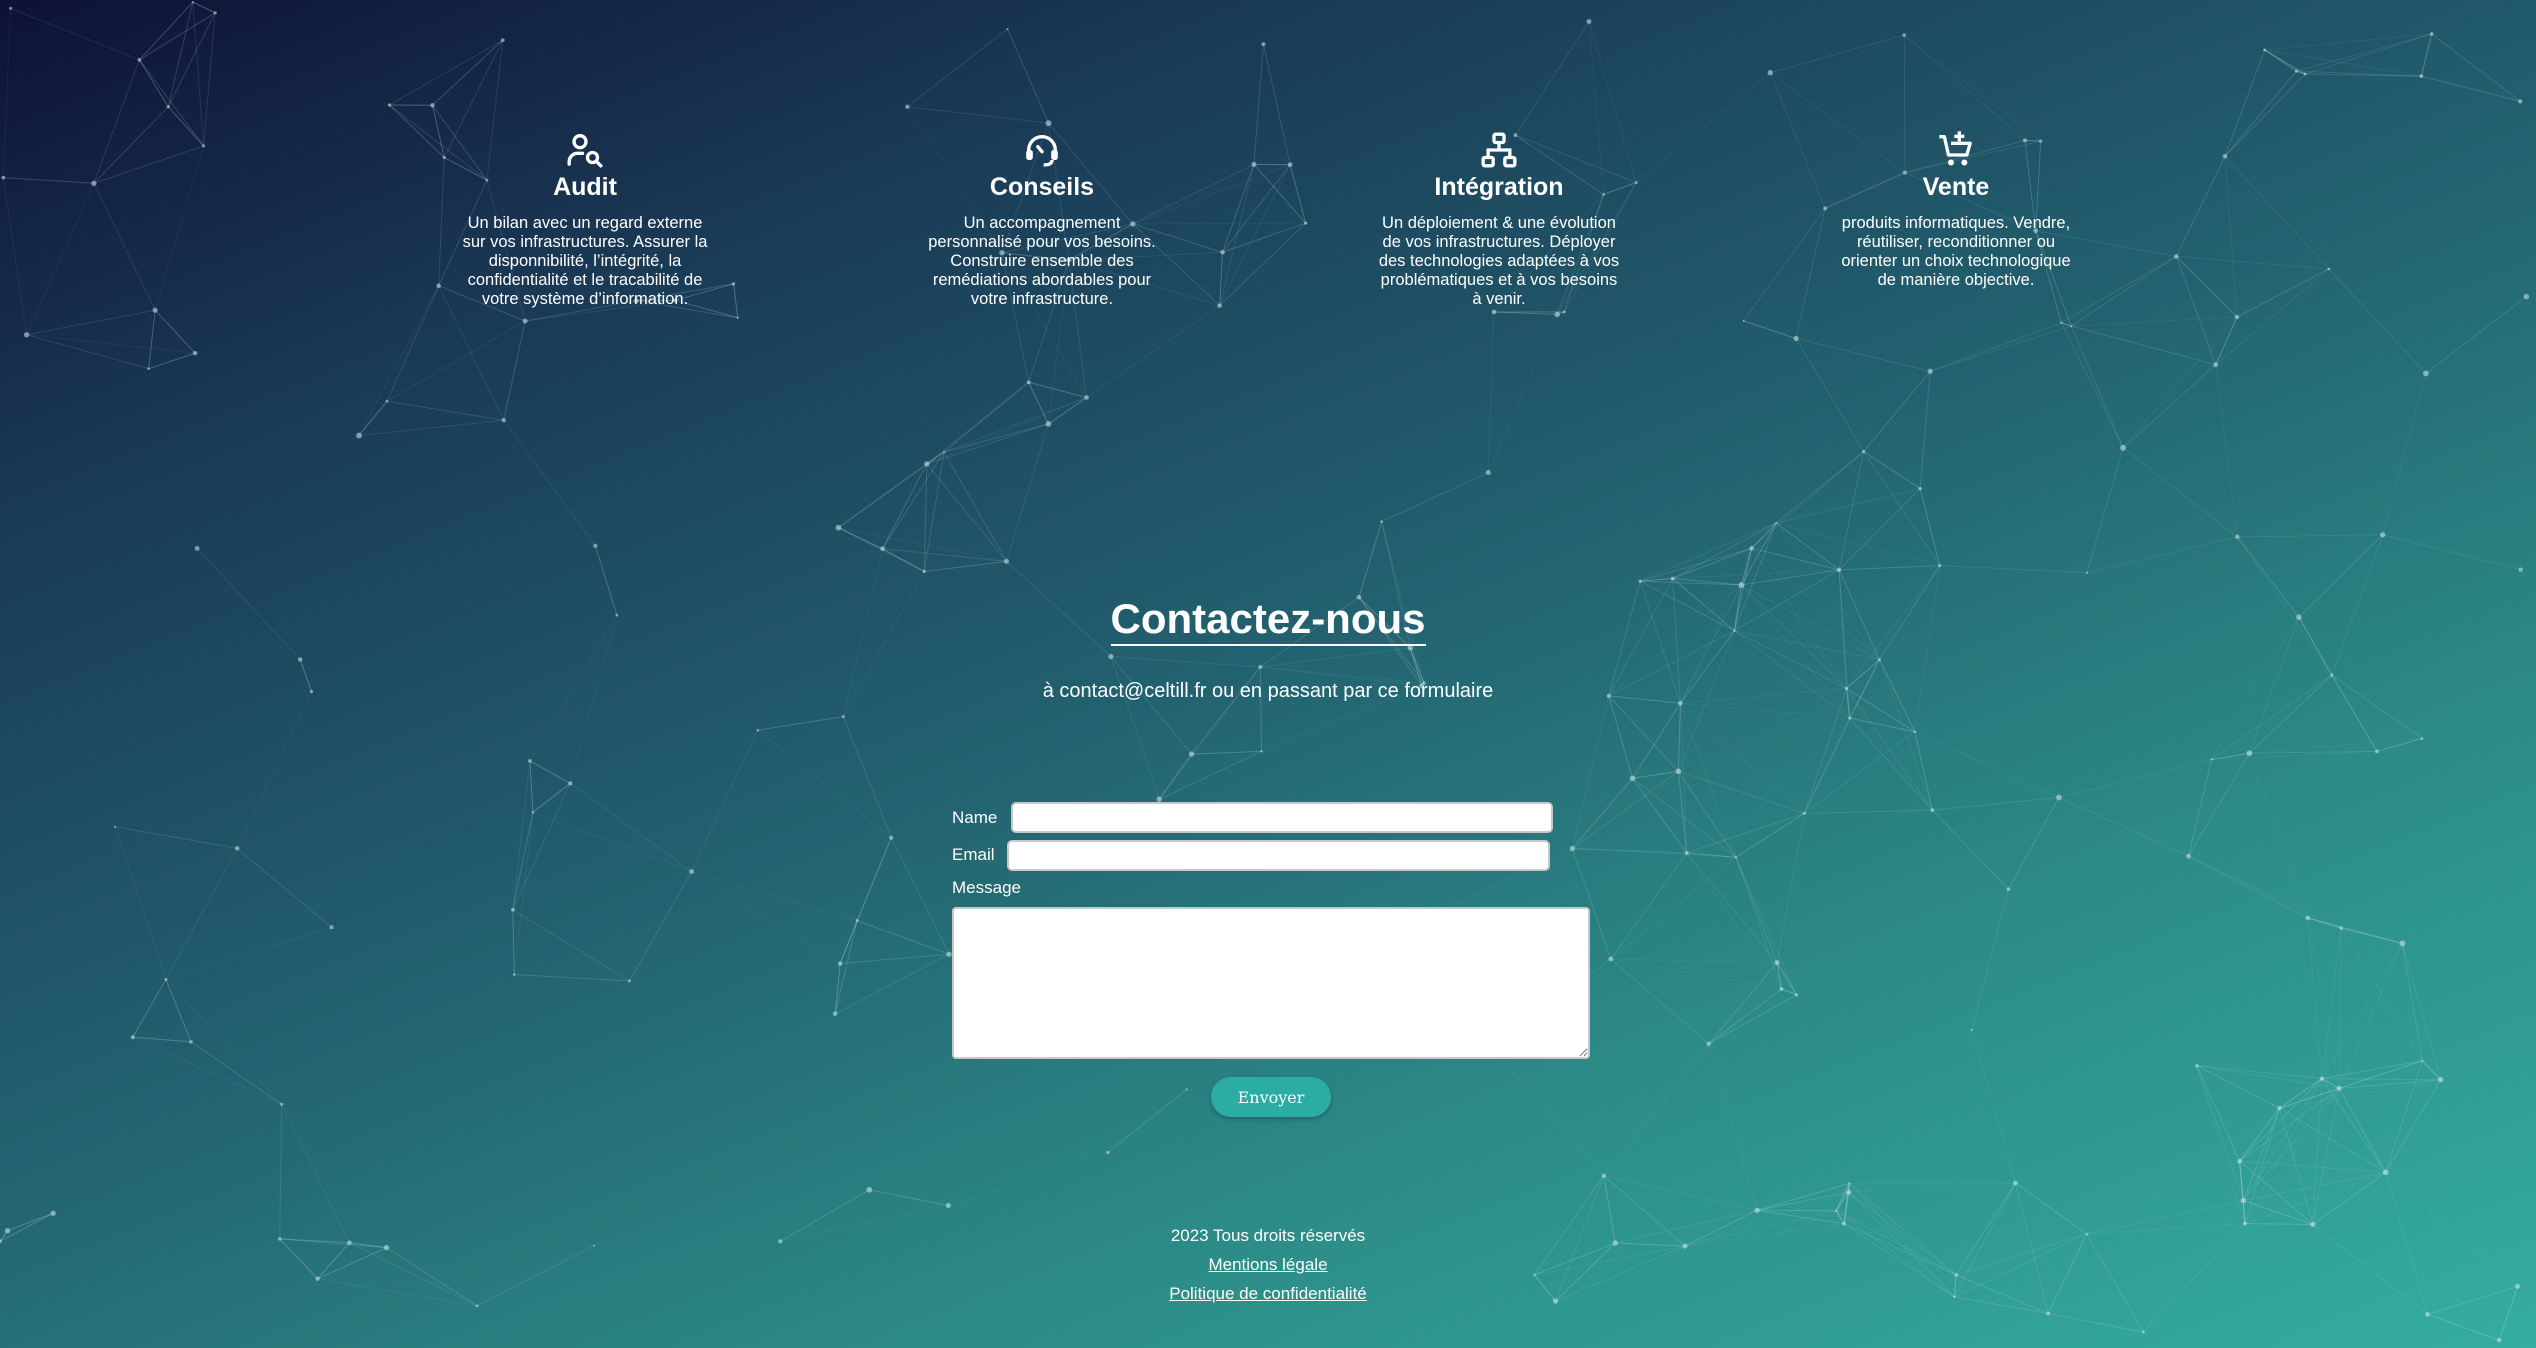 The width and height of the screenshot is (2536, 1348). I want to click on submit-button: Envoyer, so click(1271, 1097).